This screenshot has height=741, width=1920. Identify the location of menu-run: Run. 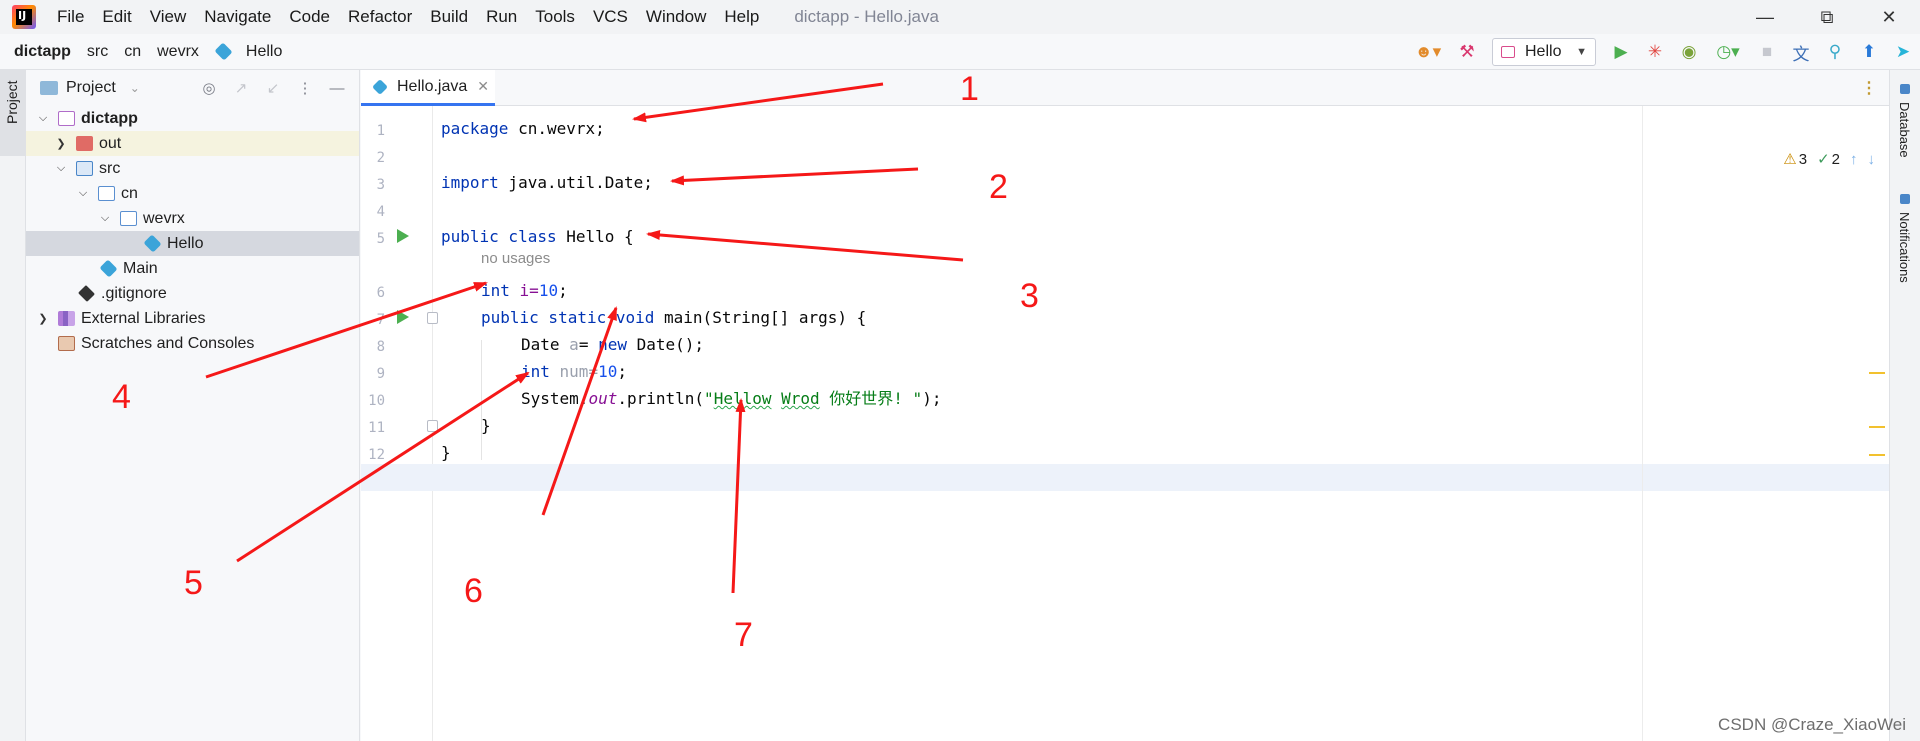
(501, 17).